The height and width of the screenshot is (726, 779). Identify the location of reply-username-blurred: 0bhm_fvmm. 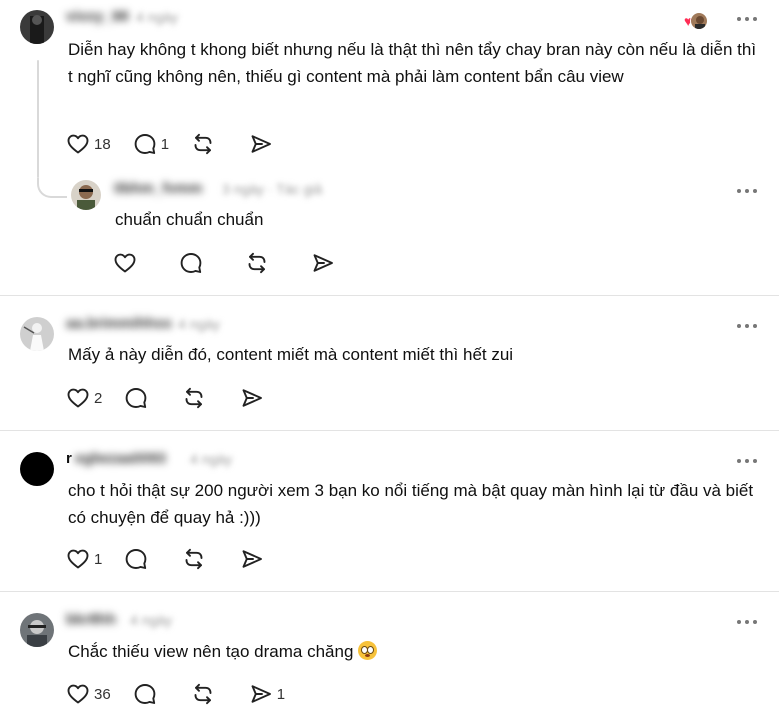
(158, 188).